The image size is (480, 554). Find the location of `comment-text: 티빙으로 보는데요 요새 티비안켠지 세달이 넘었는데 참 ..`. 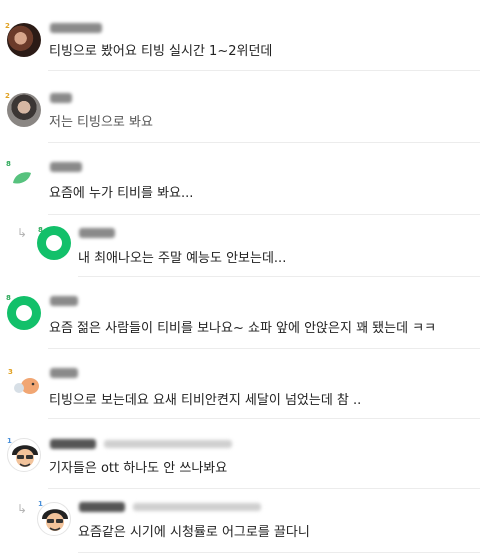

comment-text: 티빙으로 보는데요 요새 티비안켠지 세달이 넘었는데 참 .. is located at coordinates (205, 400).